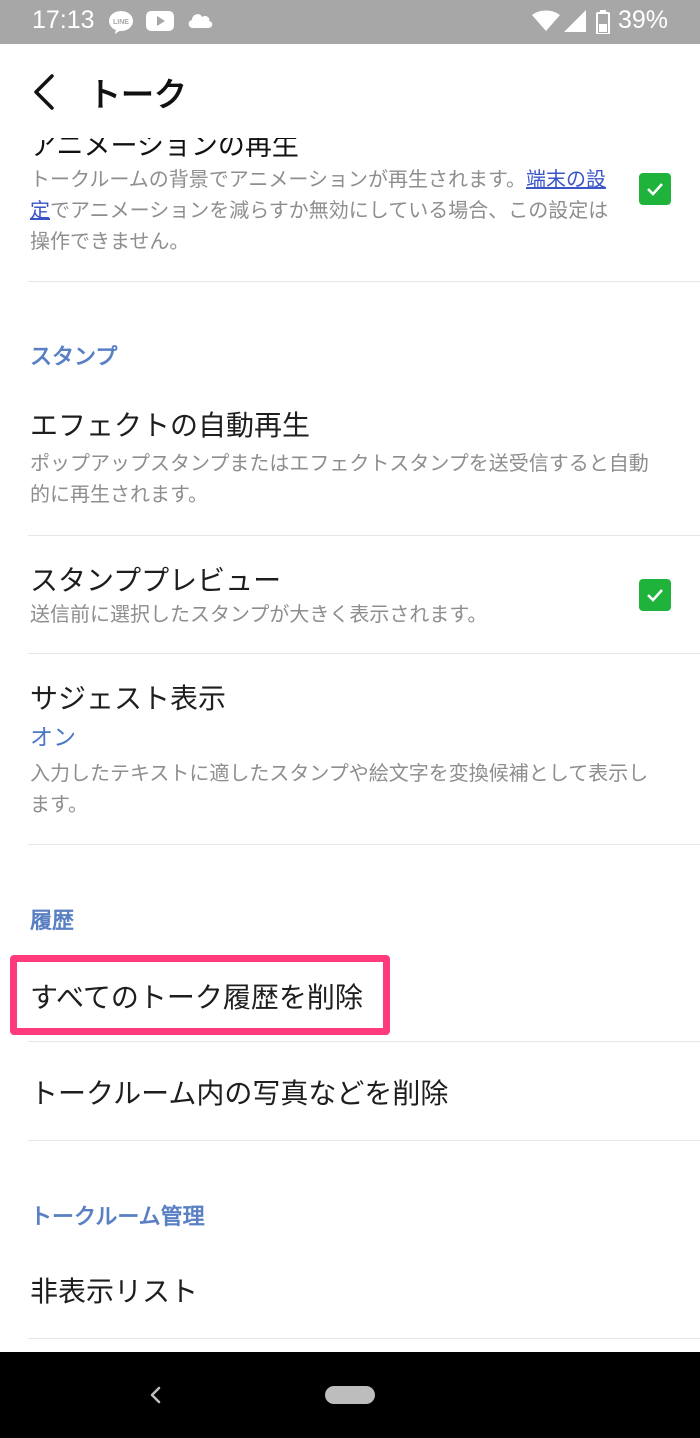  What do you see at coordinates (52, 921) in the screenshot?
I see `section-header-history: 履歴` at bounding box center [52, 921].